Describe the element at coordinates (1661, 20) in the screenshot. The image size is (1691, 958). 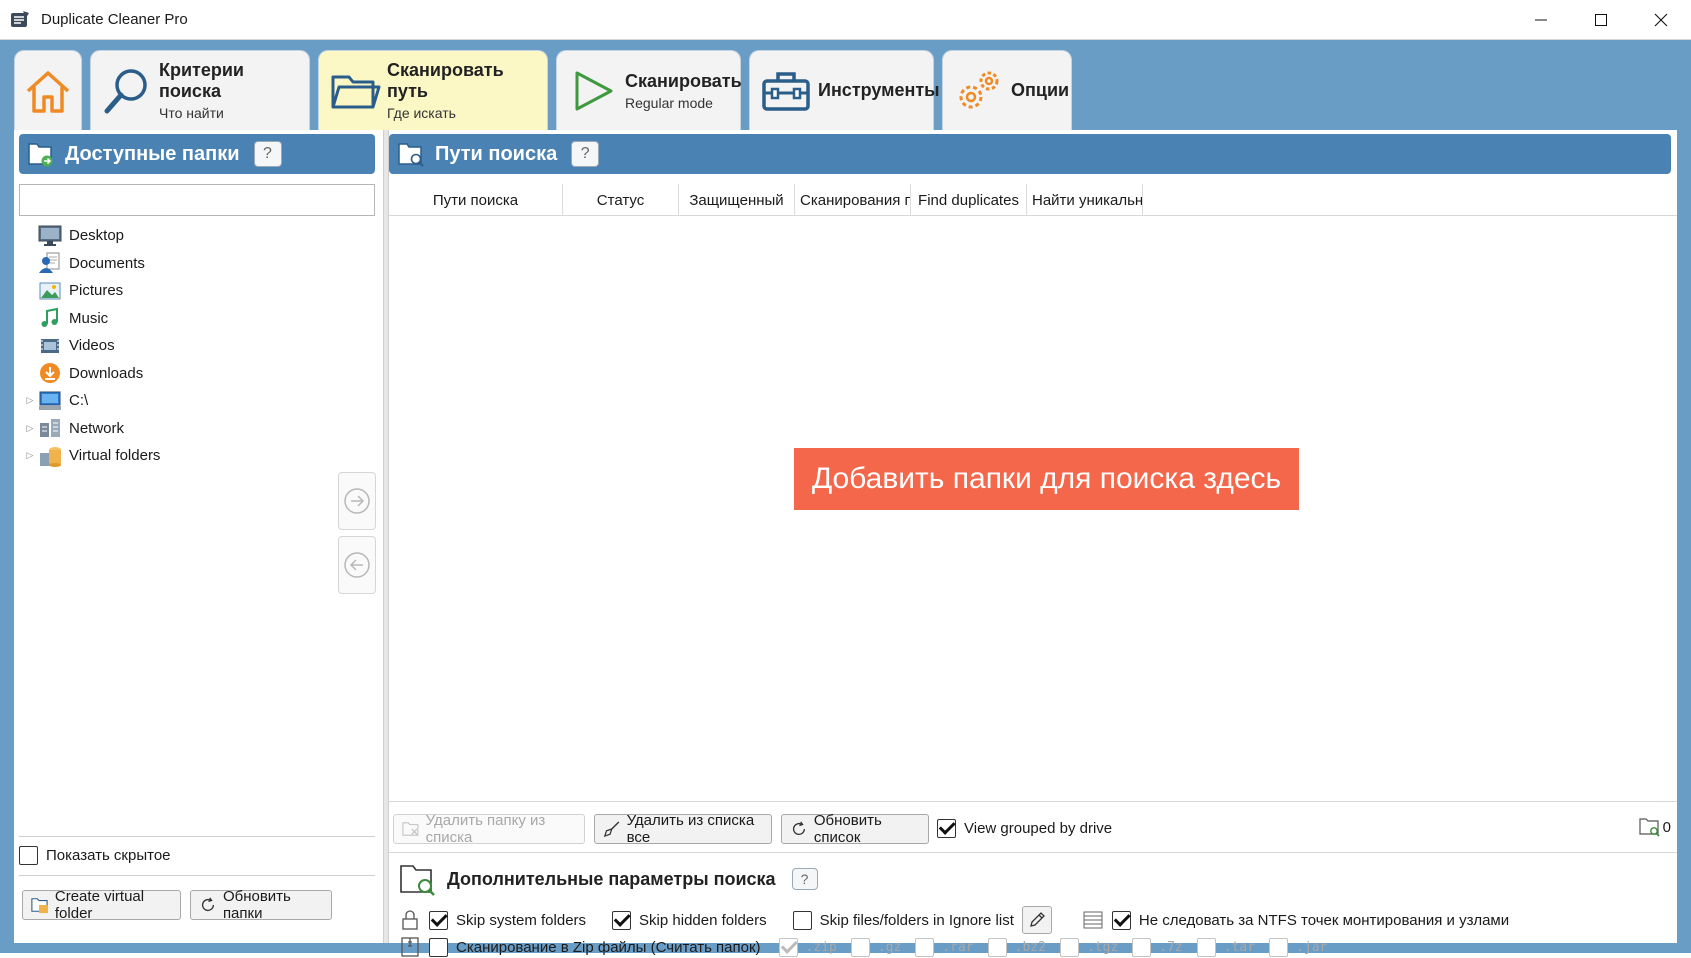
I see `close-button` at that location.